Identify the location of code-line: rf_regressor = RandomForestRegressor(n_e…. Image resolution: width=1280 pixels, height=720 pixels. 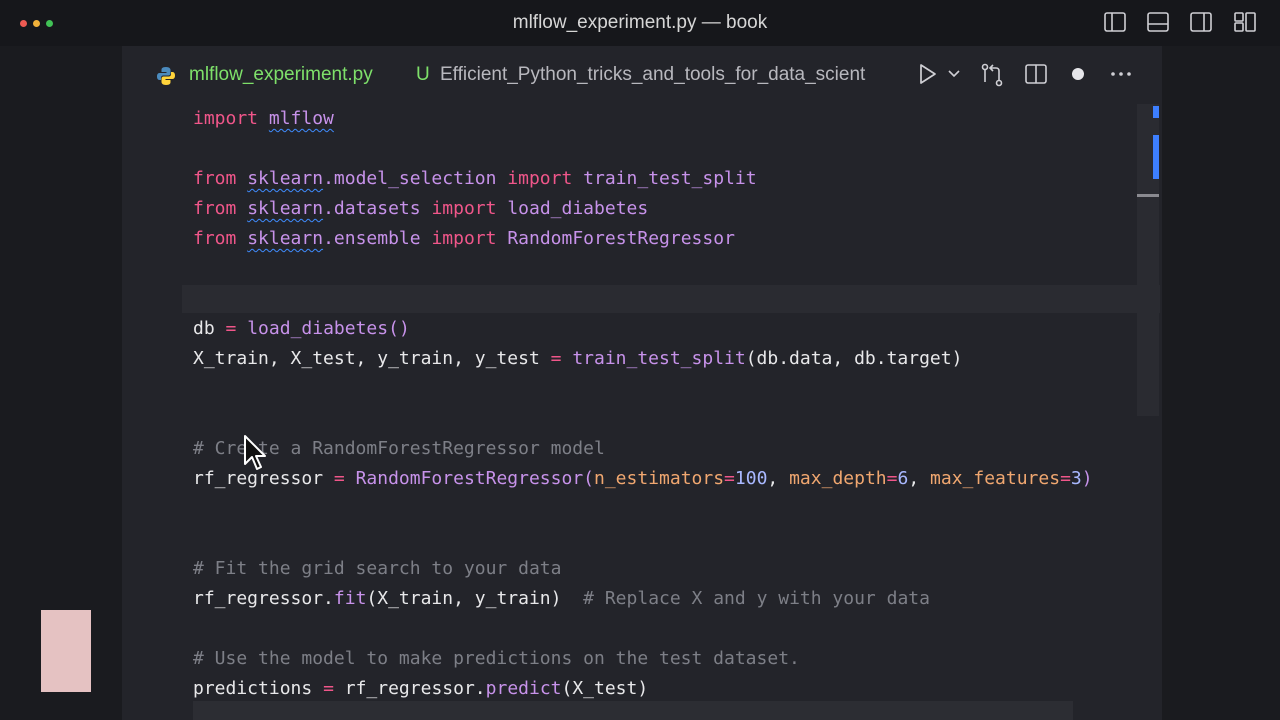
(643, 479).